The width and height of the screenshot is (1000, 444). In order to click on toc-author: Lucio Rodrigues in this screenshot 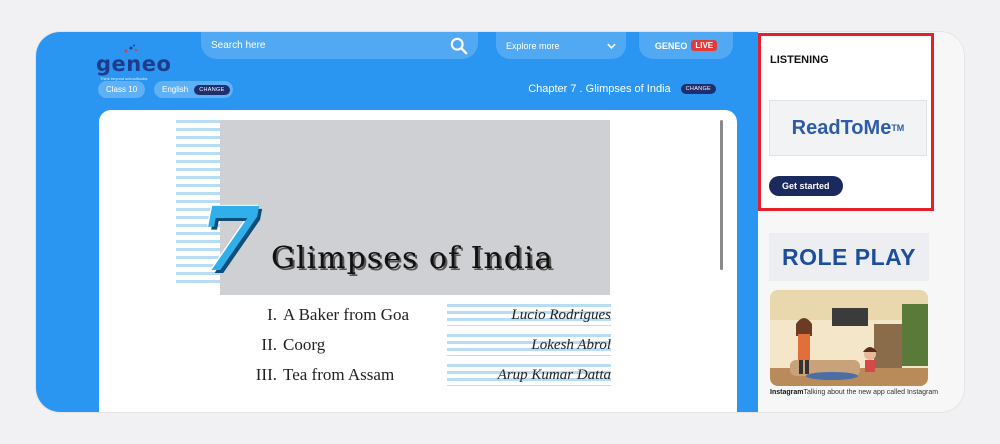, I will do `click(561, 314)`.